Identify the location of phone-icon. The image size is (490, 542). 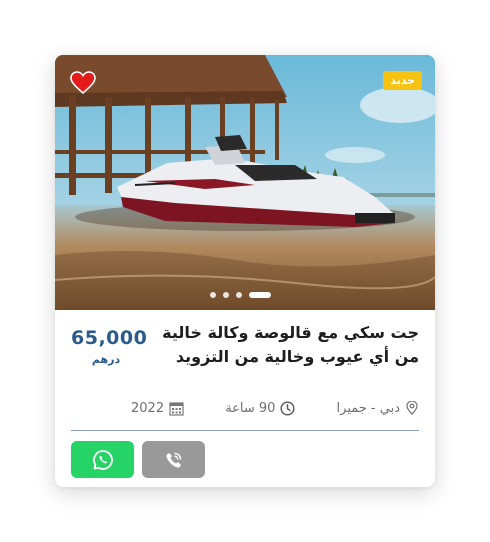
(173, 460).